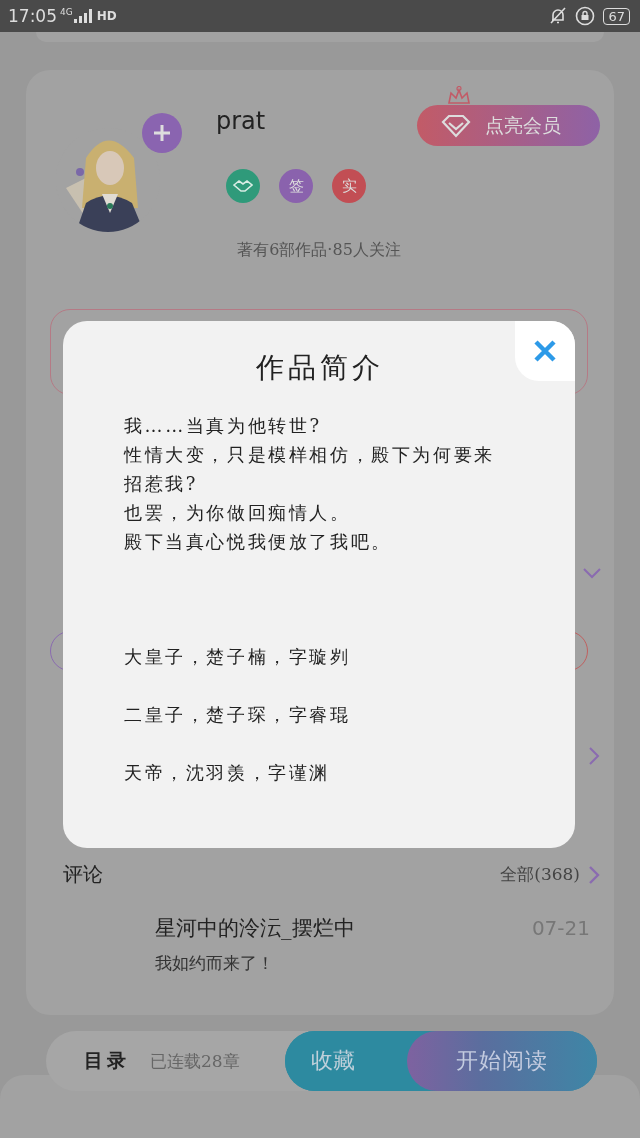  What do you see at coordinates (502, 1061) in the screenshot?
I see `start-reading-button: 开始阅读` at bounding box center [502, 1061].